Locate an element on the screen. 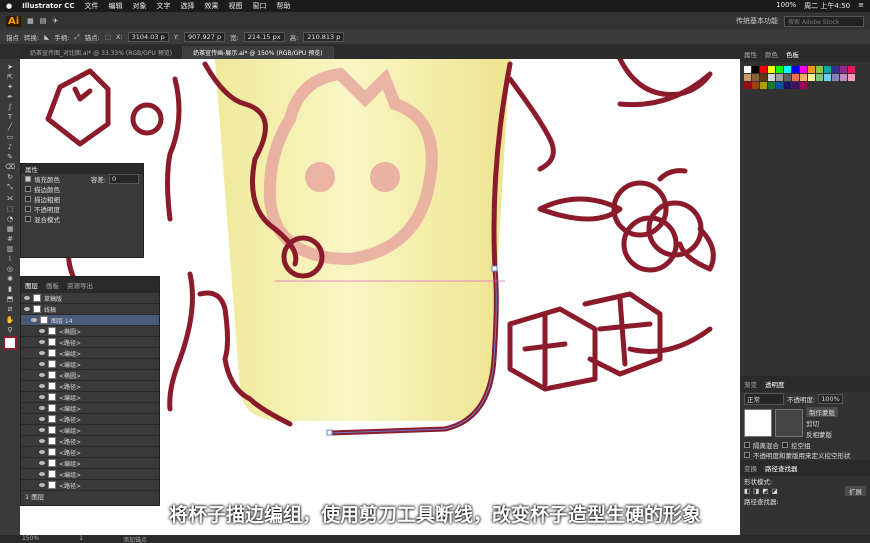 This screenshot has width=870, height=543. width-tool-icon: ⟗ is located at coordinates (10, 198).